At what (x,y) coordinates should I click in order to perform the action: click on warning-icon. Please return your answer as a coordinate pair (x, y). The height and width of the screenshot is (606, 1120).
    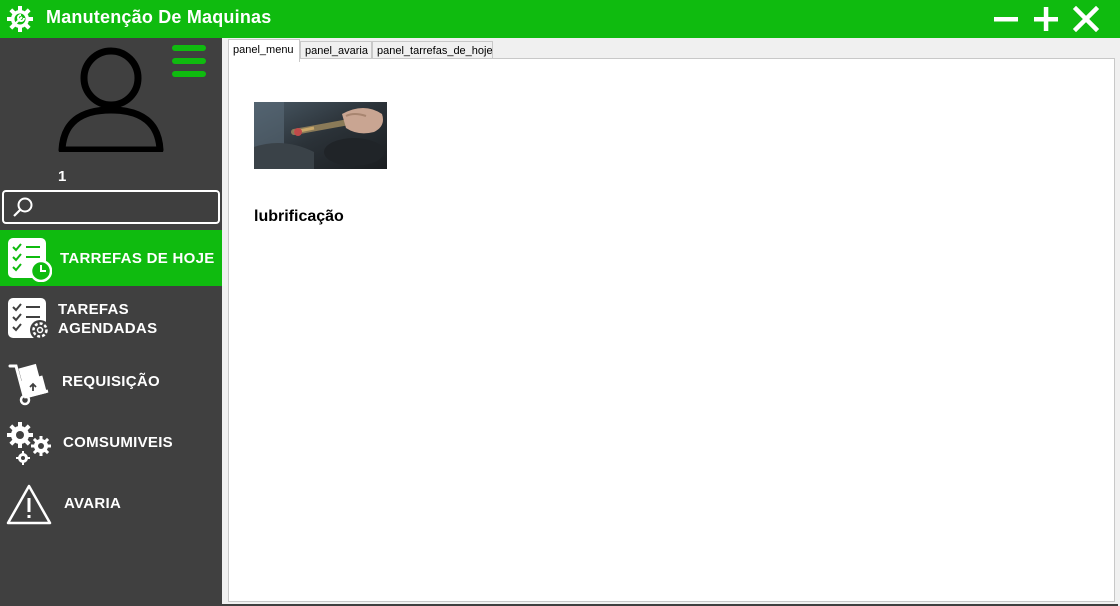
    Looking at the image, I should click on (29, 504).